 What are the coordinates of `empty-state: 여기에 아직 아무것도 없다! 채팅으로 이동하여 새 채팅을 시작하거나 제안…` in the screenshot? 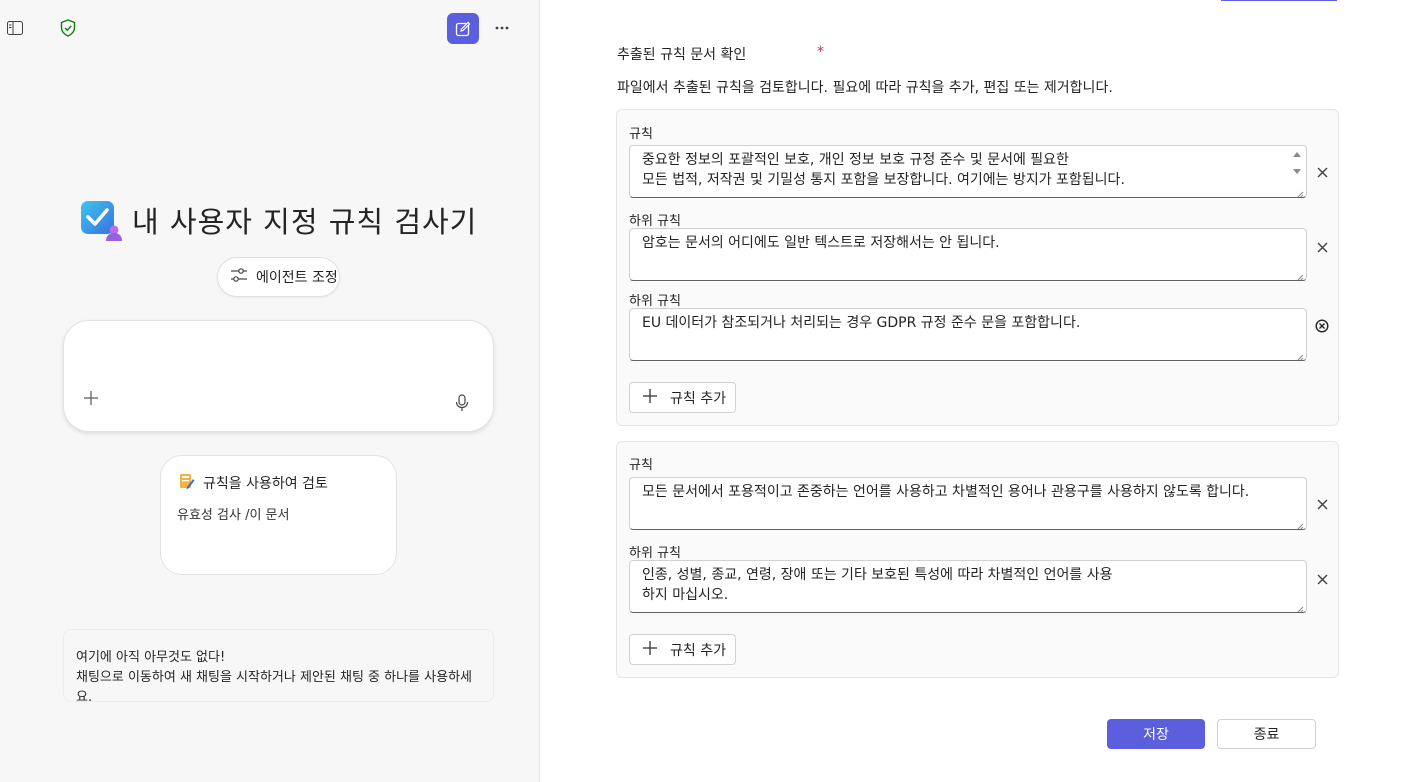 It's located at (278, 667).